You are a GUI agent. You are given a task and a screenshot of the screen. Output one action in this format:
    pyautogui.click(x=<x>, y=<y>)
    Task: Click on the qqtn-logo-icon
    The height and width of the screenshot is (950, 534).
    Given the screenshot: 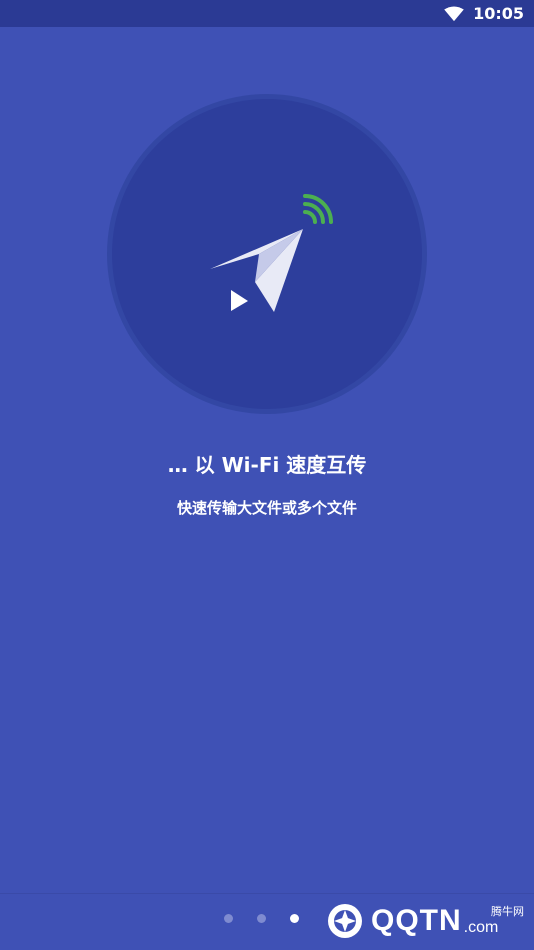 What is the action you would take?
    pyautogui.click(x=345, y=921)
    